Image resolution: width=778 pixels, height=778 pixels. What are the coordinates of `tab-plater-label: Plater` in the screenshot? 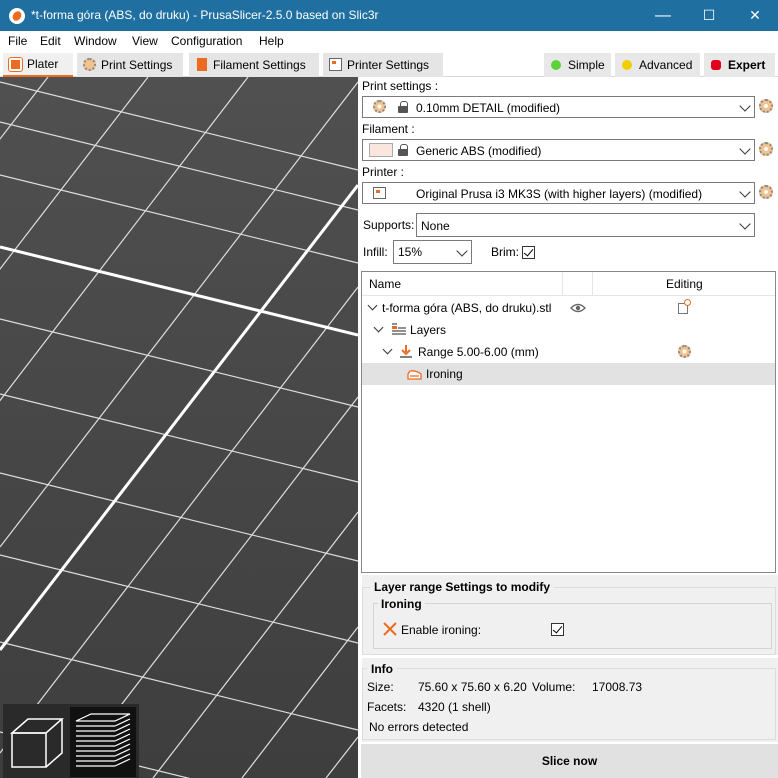 It's located at (43, 64).